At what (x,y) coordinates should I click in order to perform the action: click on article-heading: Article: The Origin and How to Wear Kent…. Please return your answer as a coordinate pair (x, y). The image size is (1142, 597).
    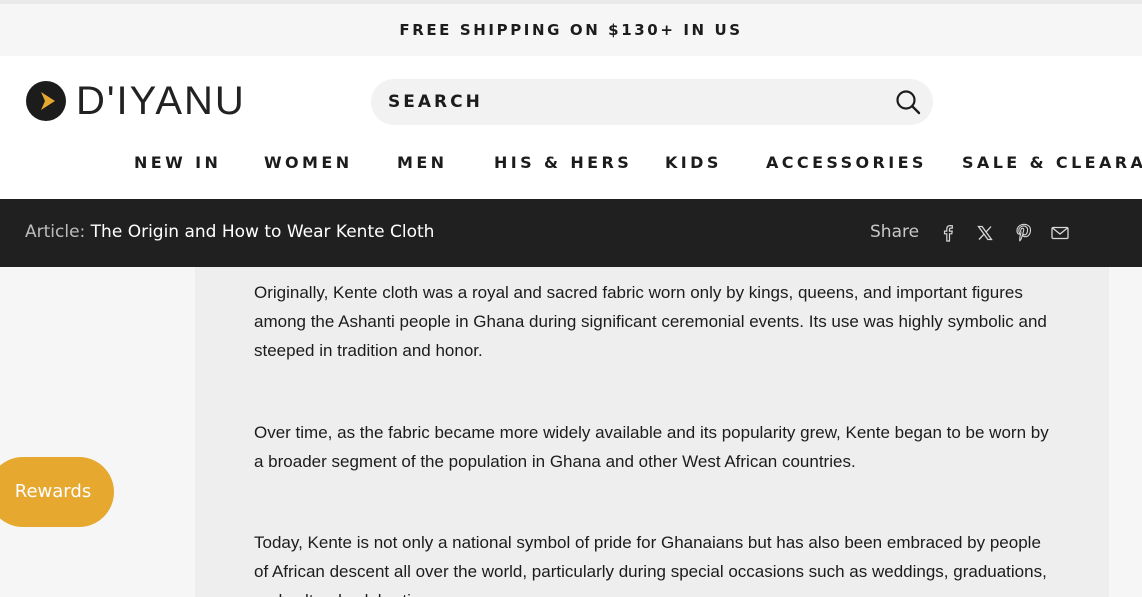
    Looking at the image, I should click on (229, 232).